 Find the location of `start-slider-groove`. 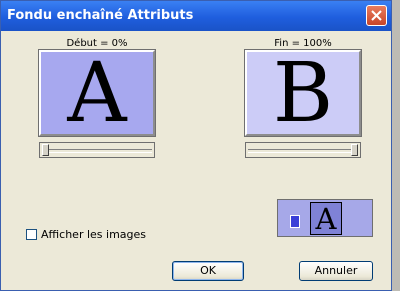

start-slider-groove is located at coordinates (97, 151).